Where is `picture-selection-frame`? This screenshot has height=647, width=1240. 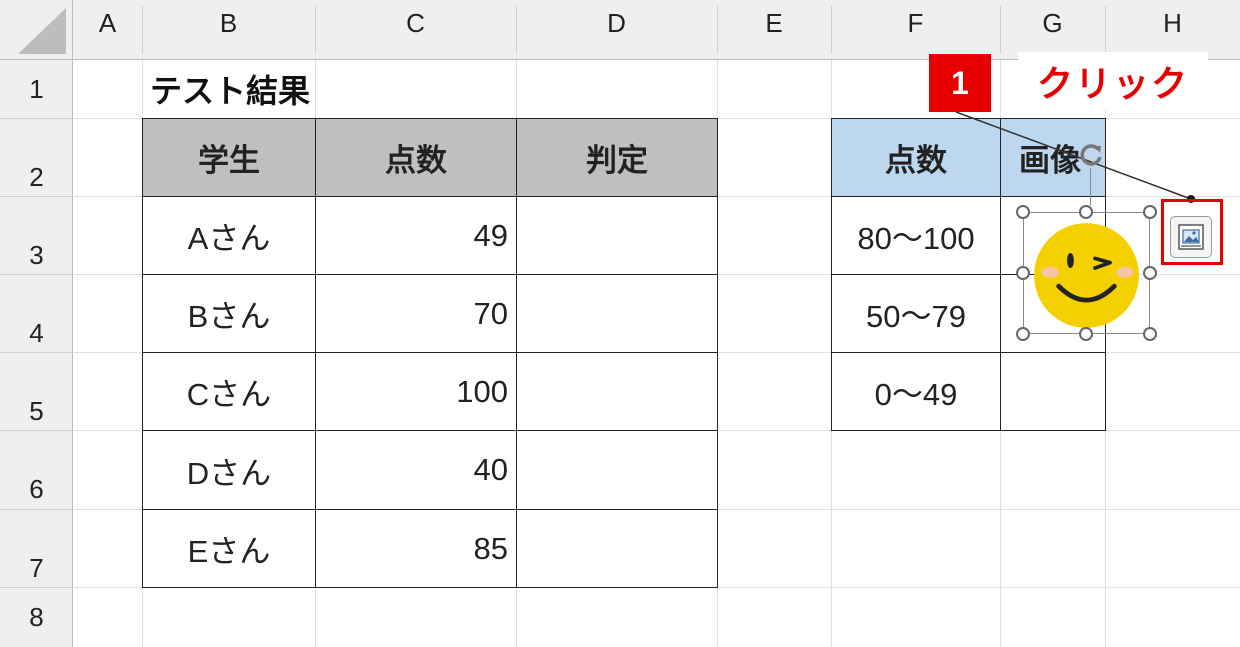 picture-selection-frame is located at coordinates (1086, 273).